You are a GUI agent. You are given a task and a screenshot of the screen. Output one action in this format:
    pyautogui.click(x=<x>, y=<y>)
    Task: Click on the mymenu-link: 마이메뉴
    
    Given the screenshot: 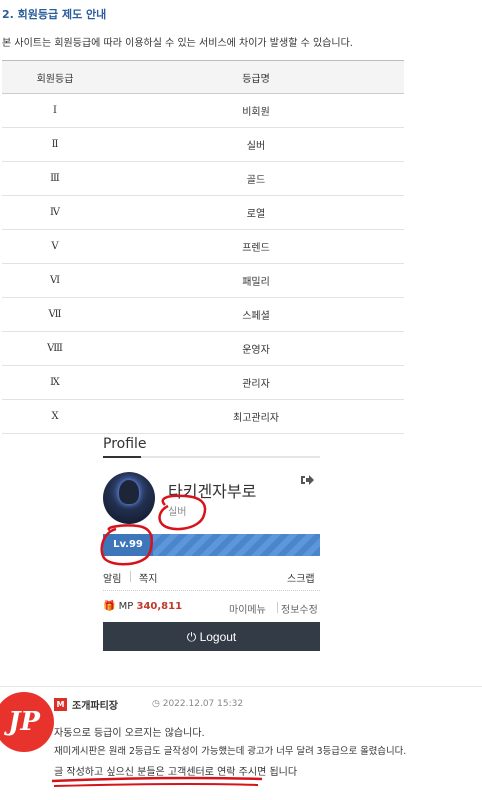 What is the action you would take?
    pyautogui.click(x=247, y=608)
    